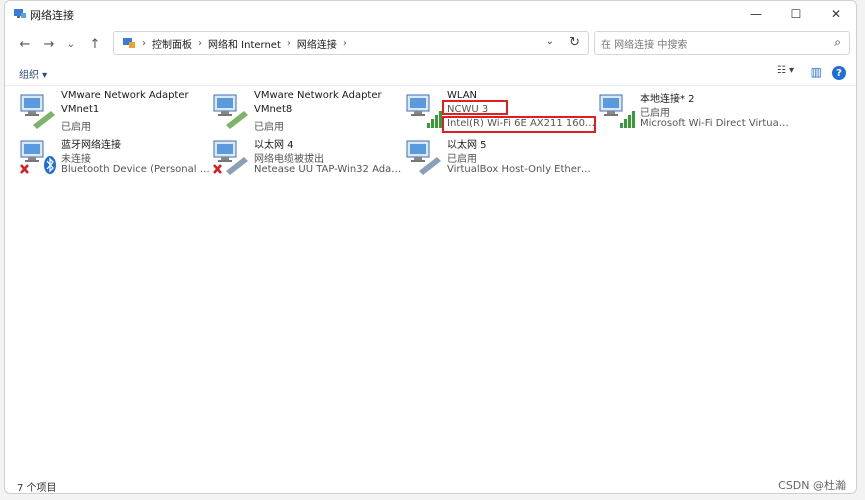  Describe the element at coordinates (351, 43) in the screenshot. I see `address-box: › 控制面板 › 网络和 Internet › 网络连接 › ⌄ ↻` at that location.